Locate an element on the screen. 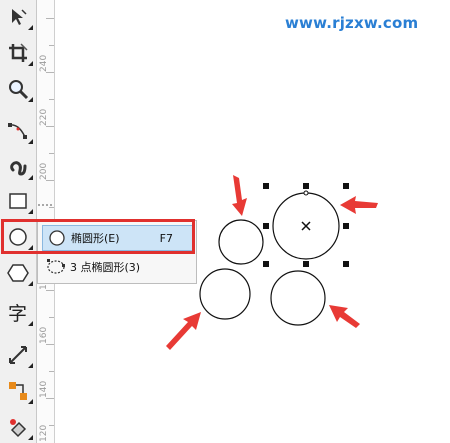 The height and width of the screenshot is (443, 450). menu-item-label: 3 点椭圆形(3) is located at coordinates (105, 267).